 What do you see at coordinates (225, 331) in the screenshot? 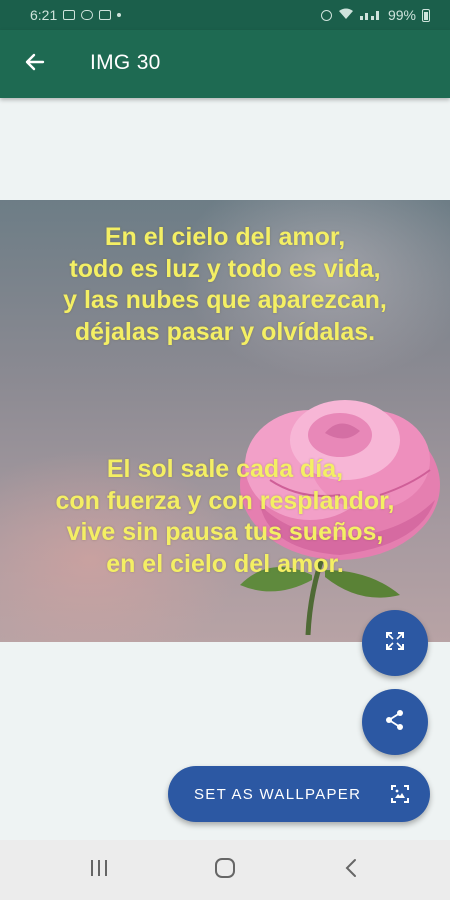
I see `quote-line: déjalas pasar y olvídalas.` at bounding box center [225, 331].